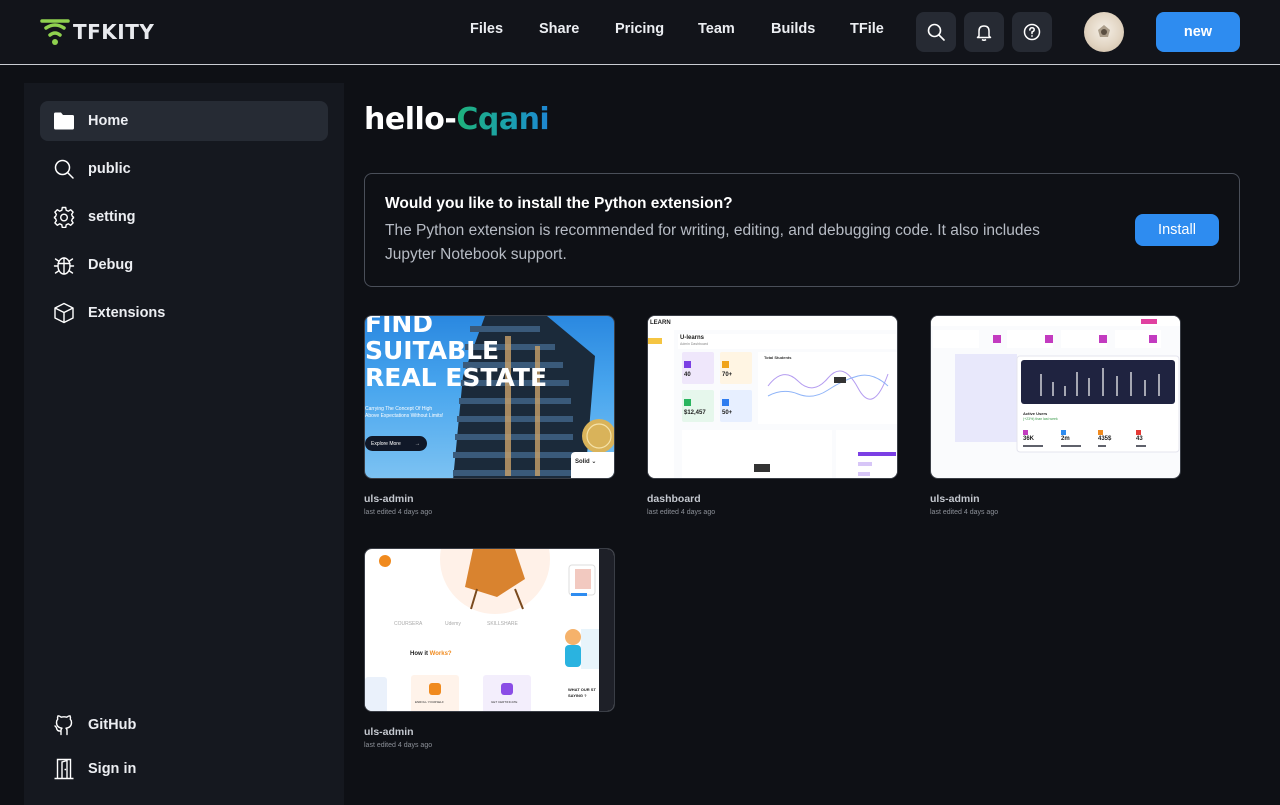  Describe the element at coordinates (1177, 230) in the screenshot. I see `install-button: Install` at that location.